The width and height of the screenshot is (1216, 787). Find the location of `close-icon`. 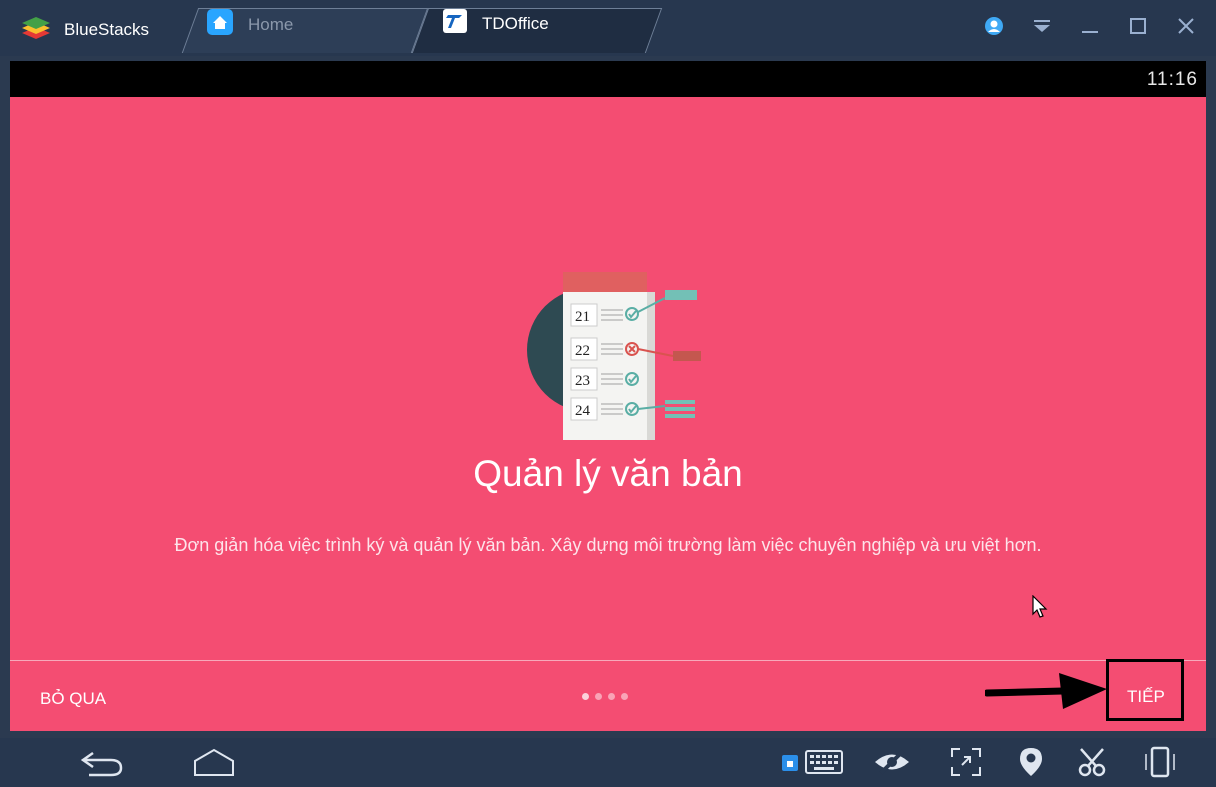

close-icon is located at coordinates (1186, 26).